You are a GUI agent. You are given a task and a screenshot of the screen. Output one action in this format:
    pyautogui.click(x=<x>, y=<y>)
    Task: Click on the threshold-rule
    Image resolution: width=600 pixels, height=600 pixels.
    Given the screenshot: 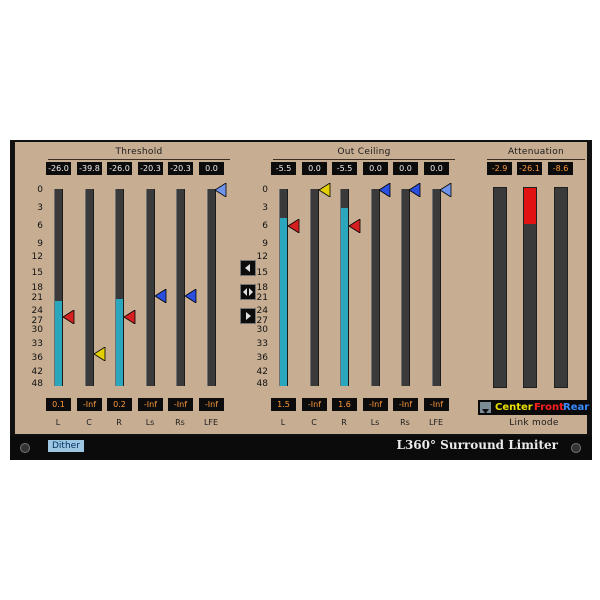 What is the action you would take?
    pyautogui.click(x=139, y=159)
    